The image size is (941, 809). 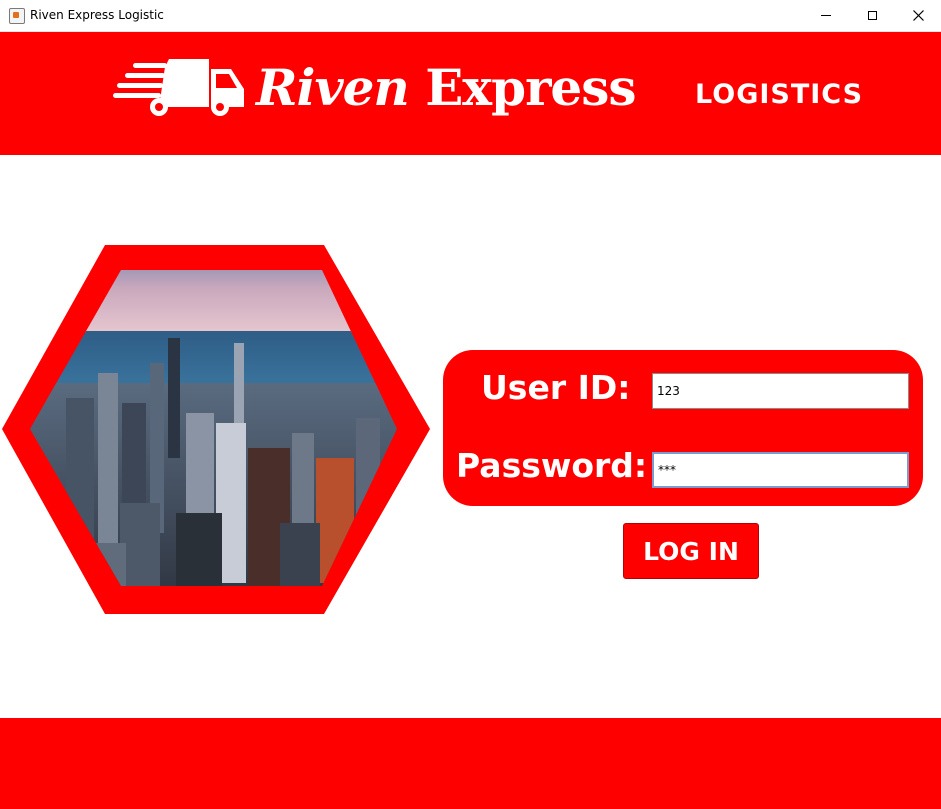 What do you see at coordinates (552, 465) in the screenshot?
I see `password-label: Password:` at bounding box center [552, 465].